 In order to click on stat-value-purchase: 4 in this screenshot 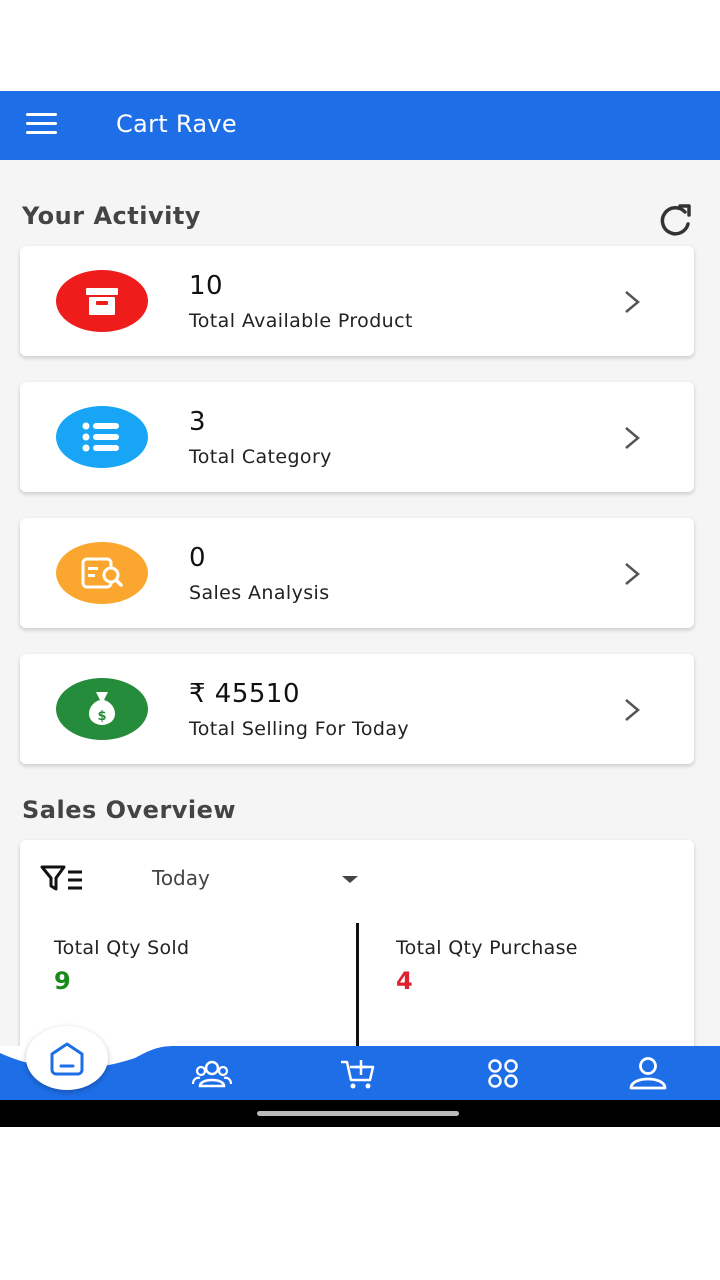, I will do `click(404, 981)`.